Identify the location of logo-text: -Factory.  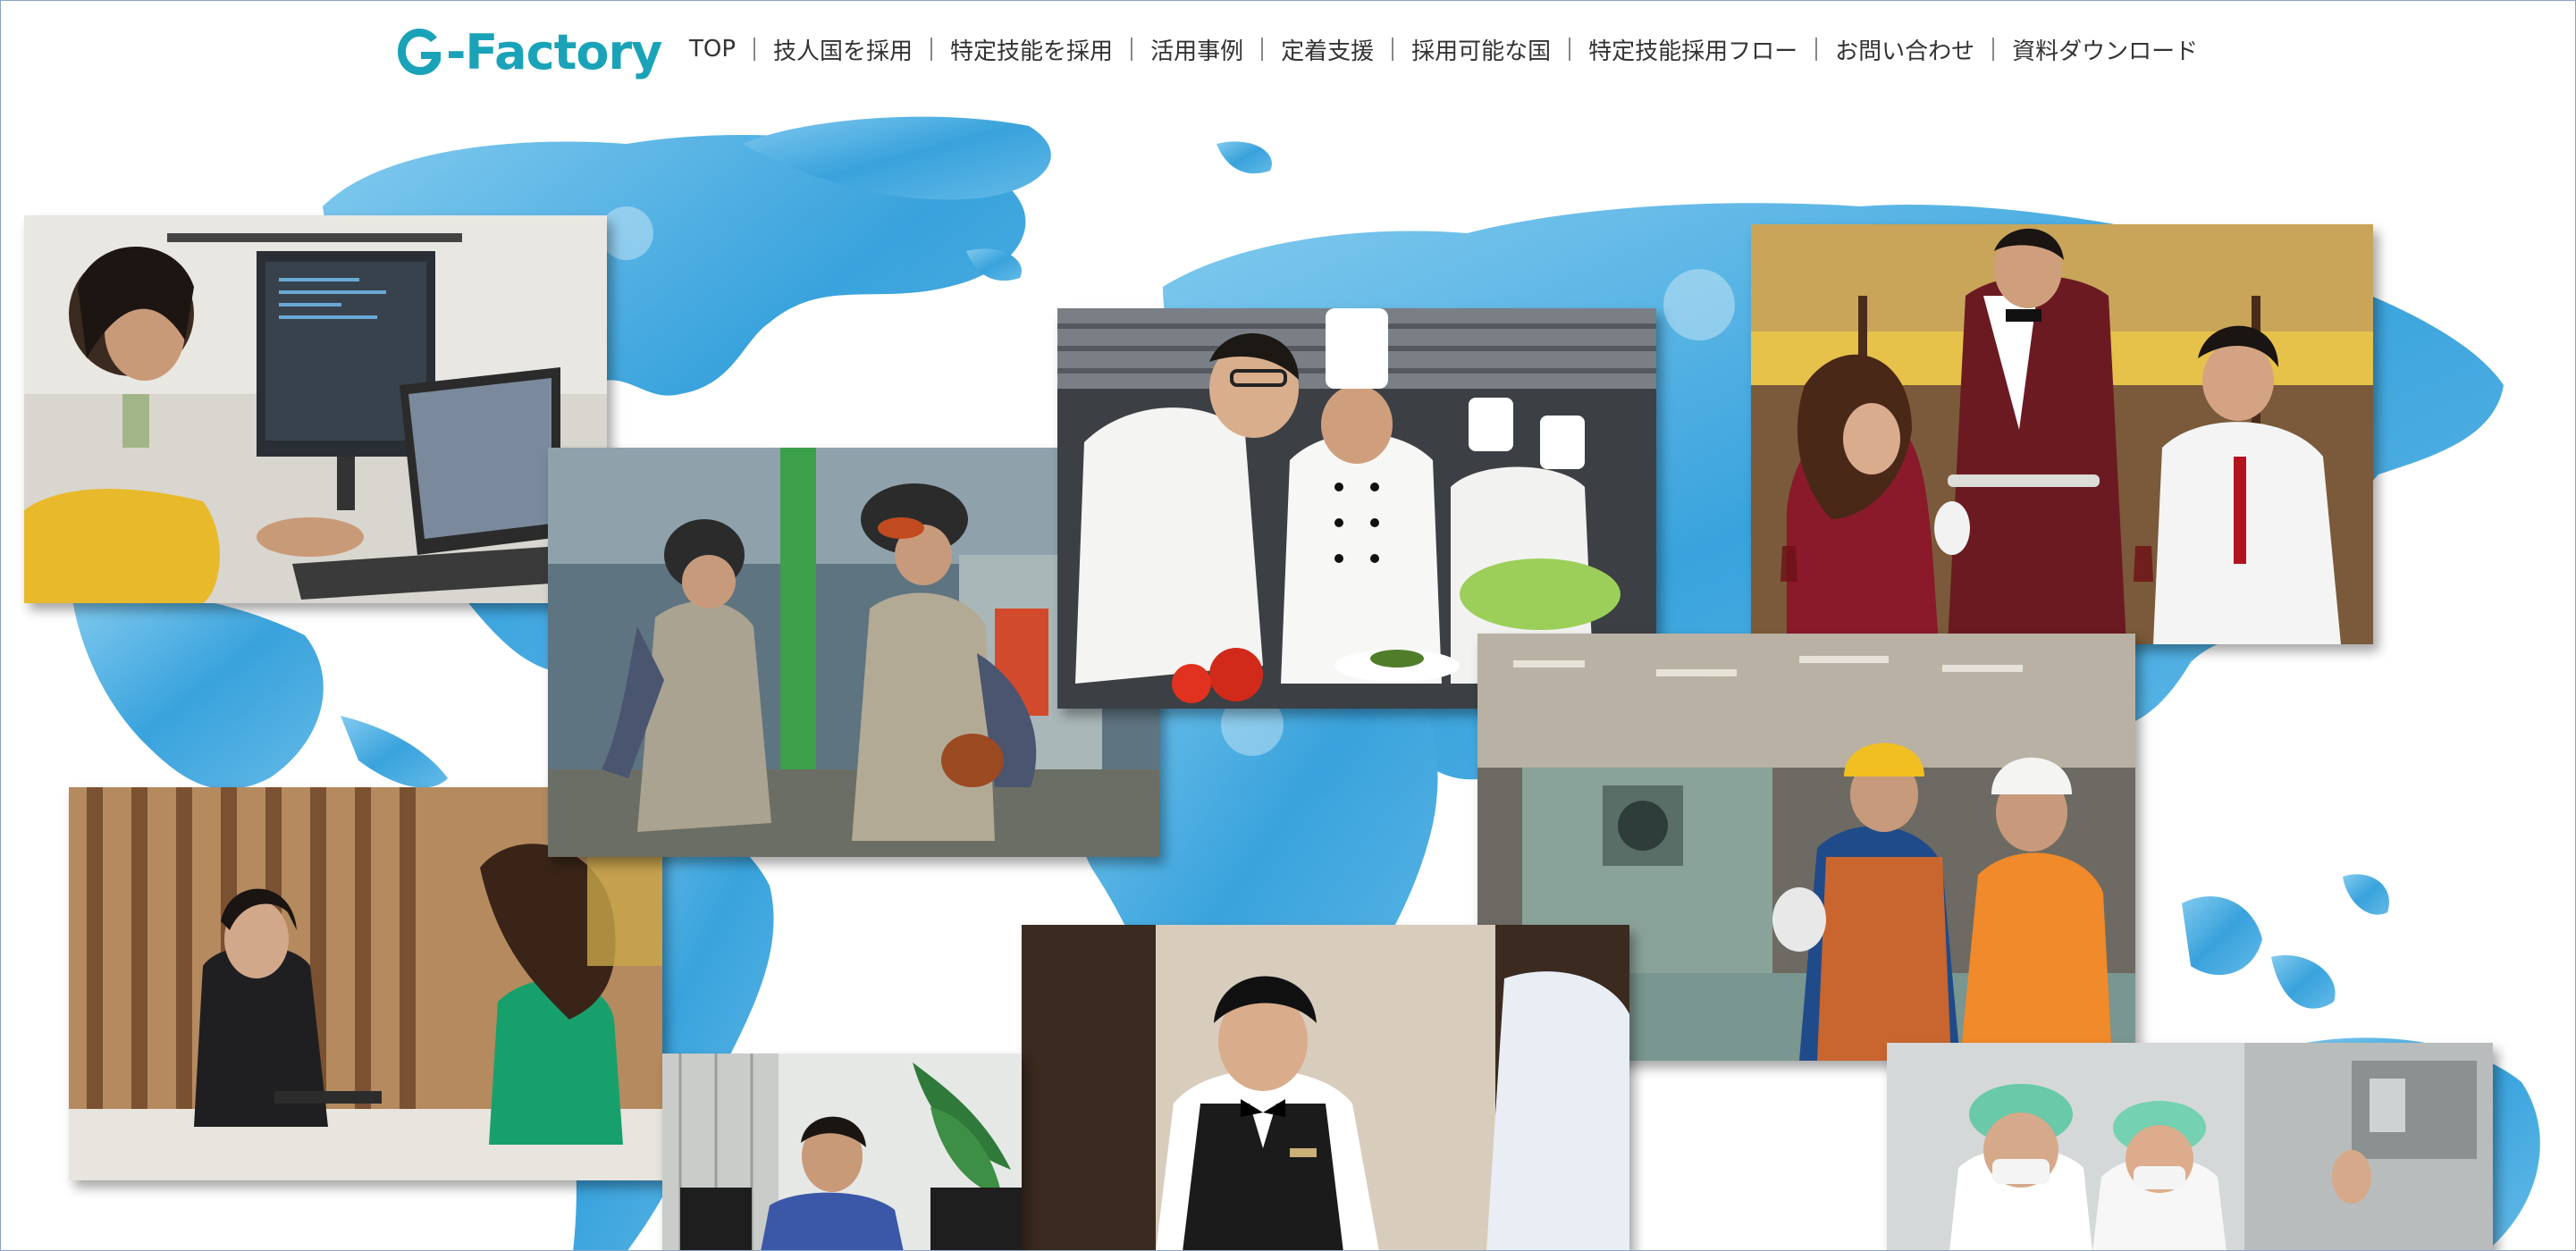
(554, 52).